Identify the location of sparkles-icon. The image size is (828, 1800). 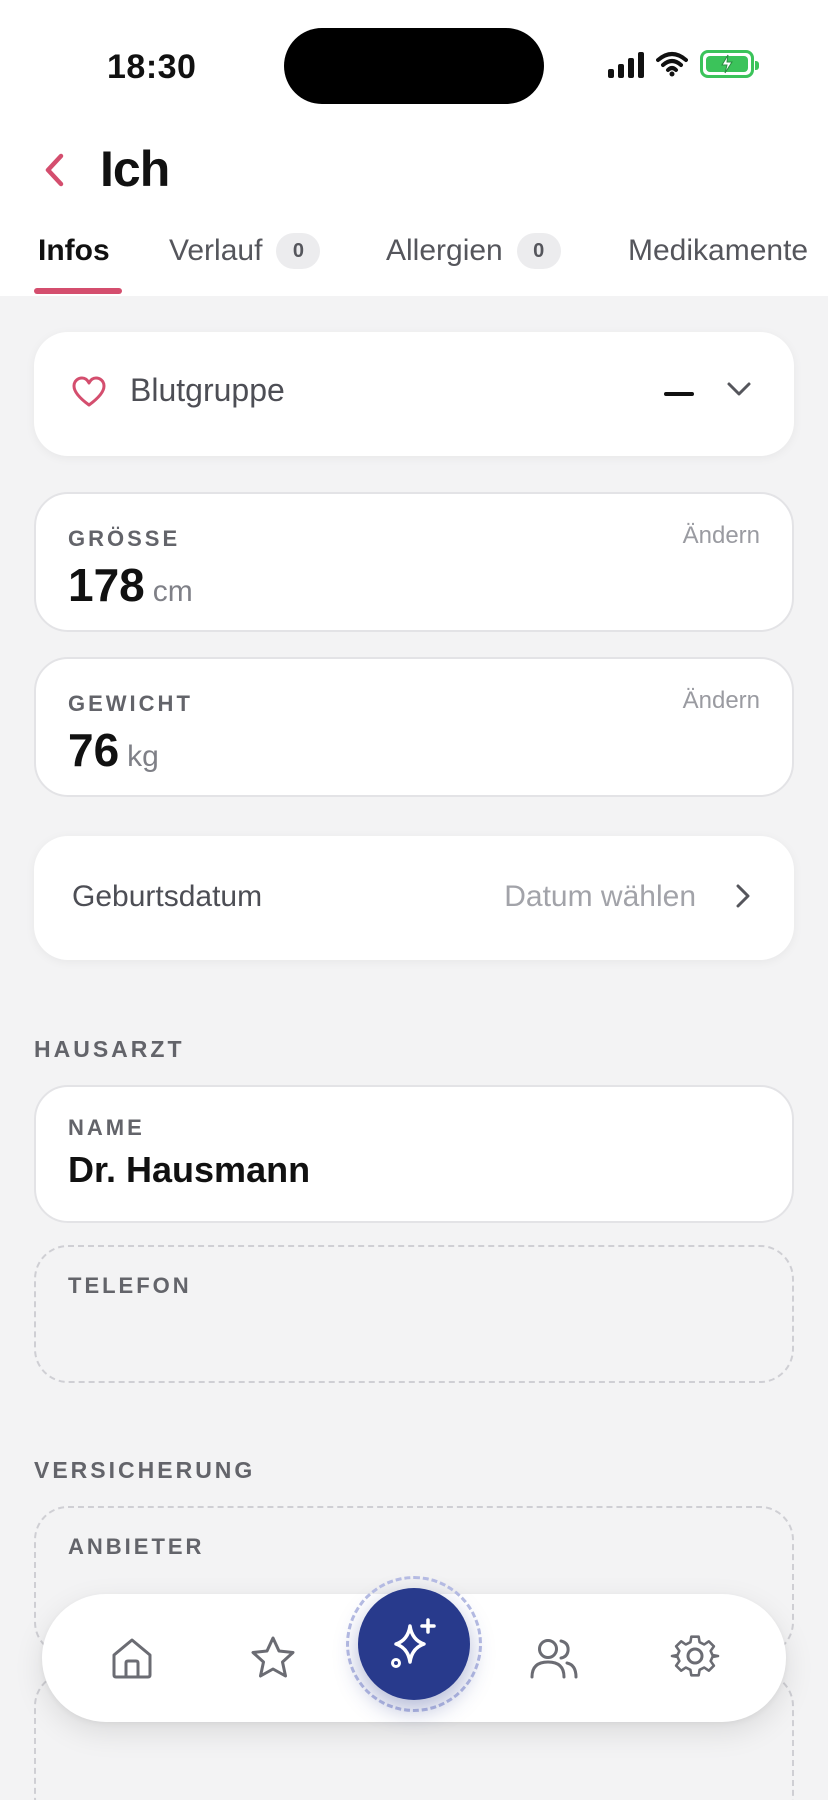
(413, 1643).